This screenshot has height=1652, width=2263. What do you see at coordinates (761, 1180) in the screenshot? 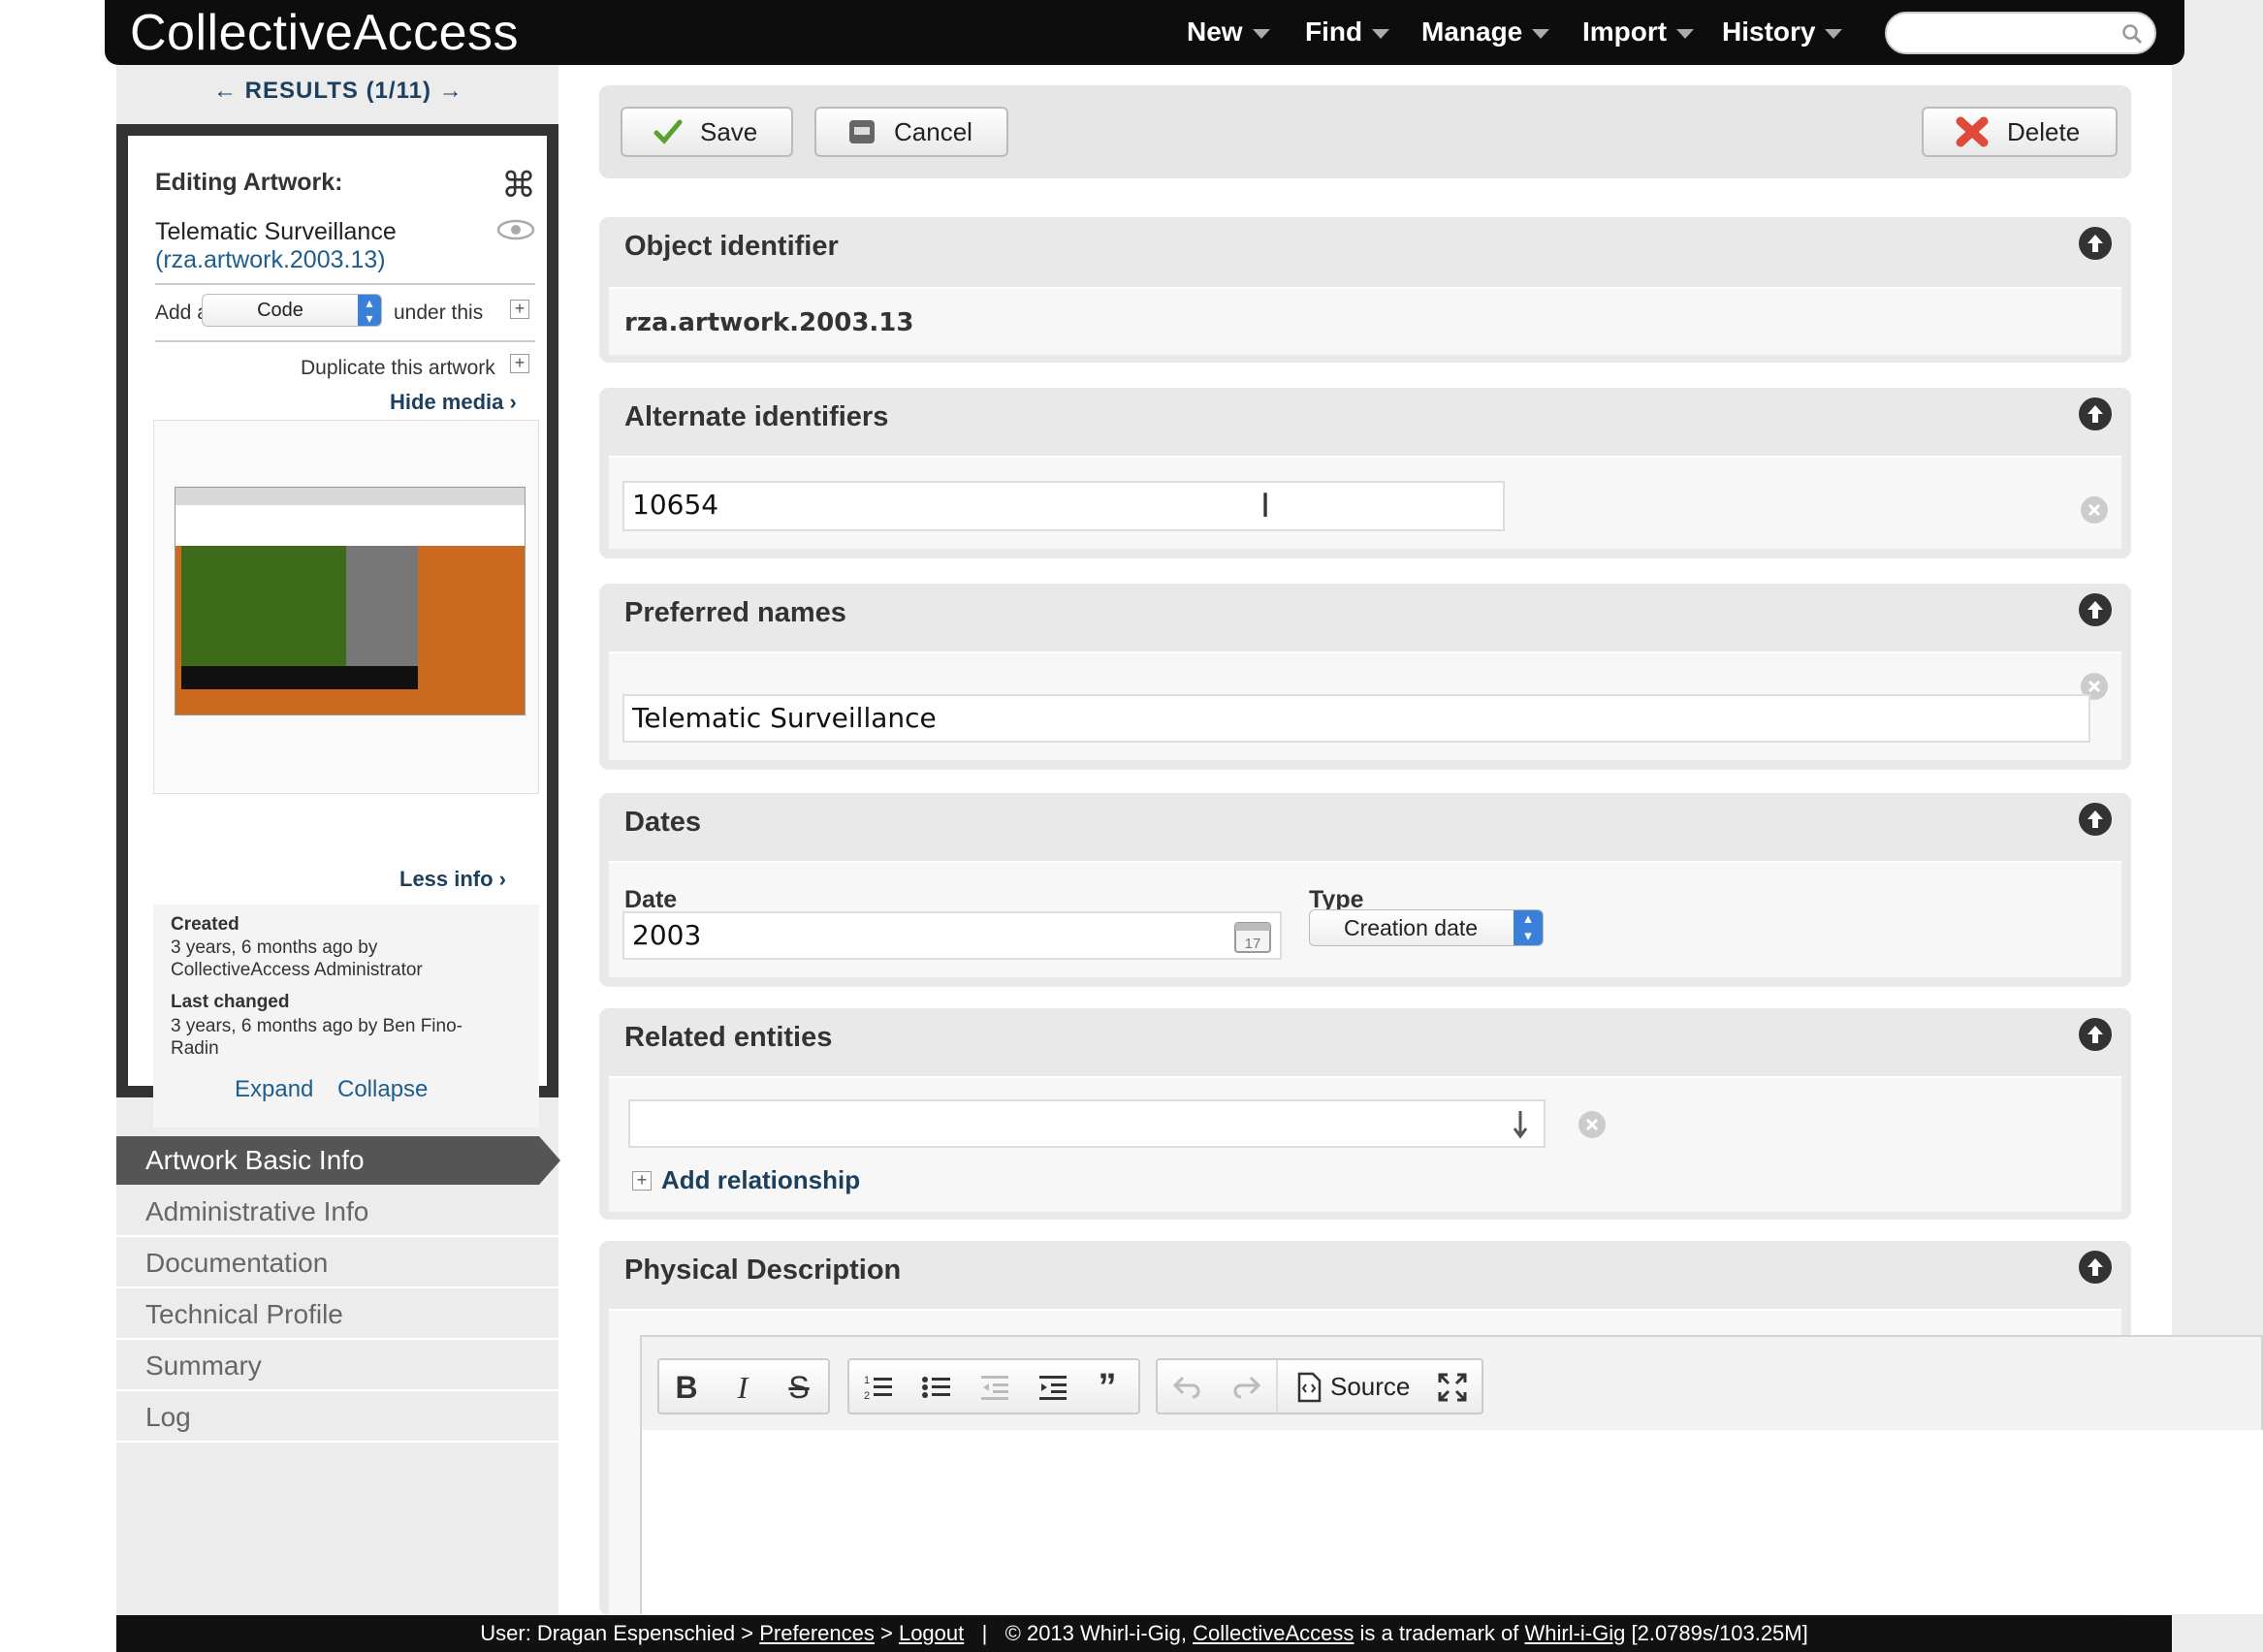
I see `add-relationship-link: Add relationship` at bounding box center [761, 1180].